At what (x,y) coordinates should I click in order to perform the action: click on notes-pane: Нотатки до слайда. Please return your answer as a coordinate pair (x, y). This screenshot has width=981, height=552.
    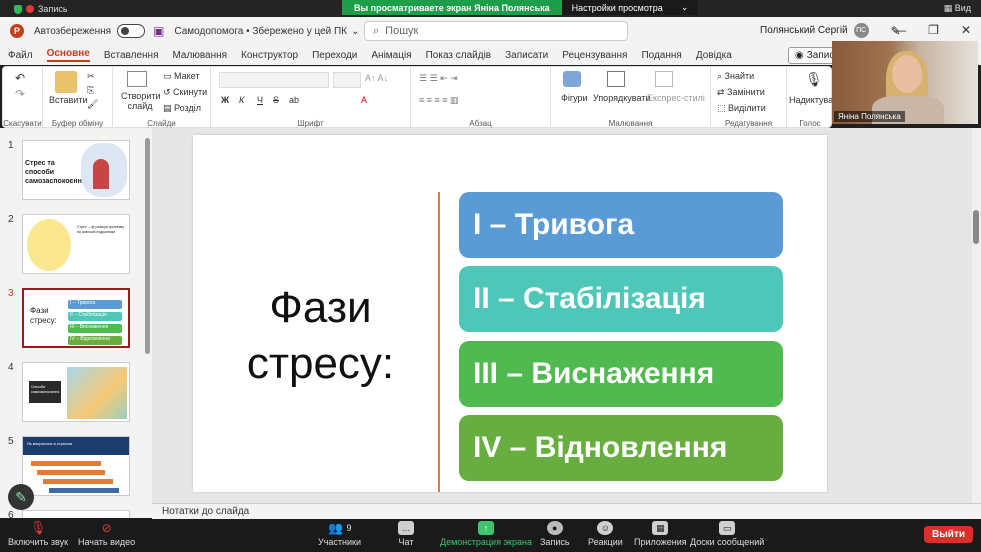
    Looking at the image, I should click on (566, 511).